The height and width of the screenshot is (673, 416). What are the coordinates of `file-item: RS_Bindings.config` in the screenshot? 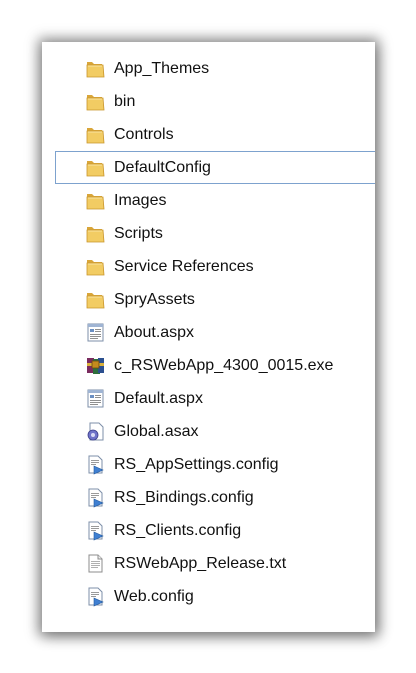 It's located at (208, 497).